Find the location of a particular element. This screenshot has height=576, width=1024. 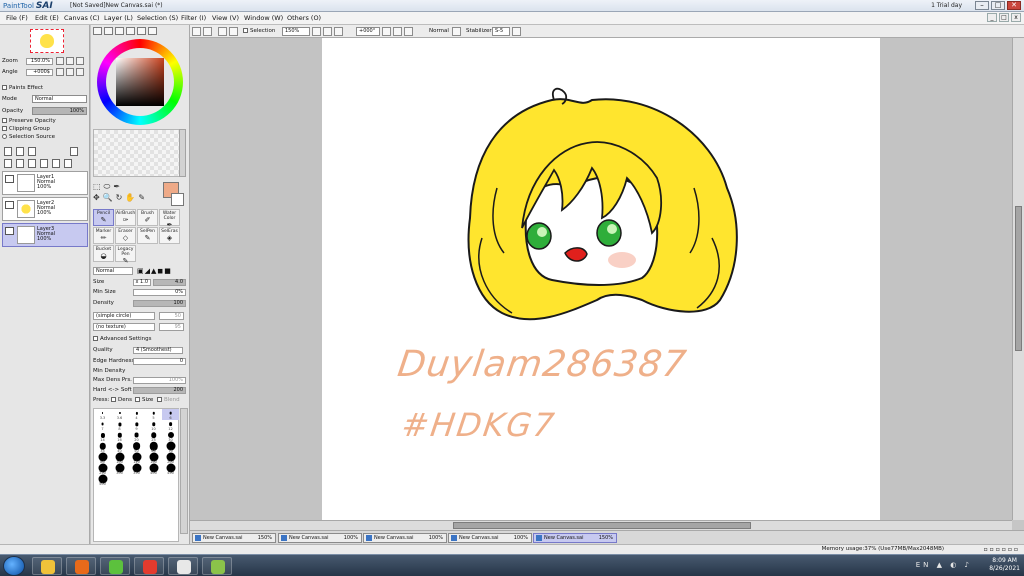

advanced-settings-toggle: Advanced Settings is located at coordinates (122, 339).